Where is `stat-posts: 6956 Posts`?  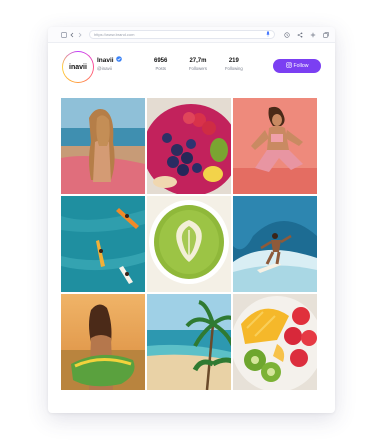
stat-posts: 6956 Posts is located at coordinates (160, 64).